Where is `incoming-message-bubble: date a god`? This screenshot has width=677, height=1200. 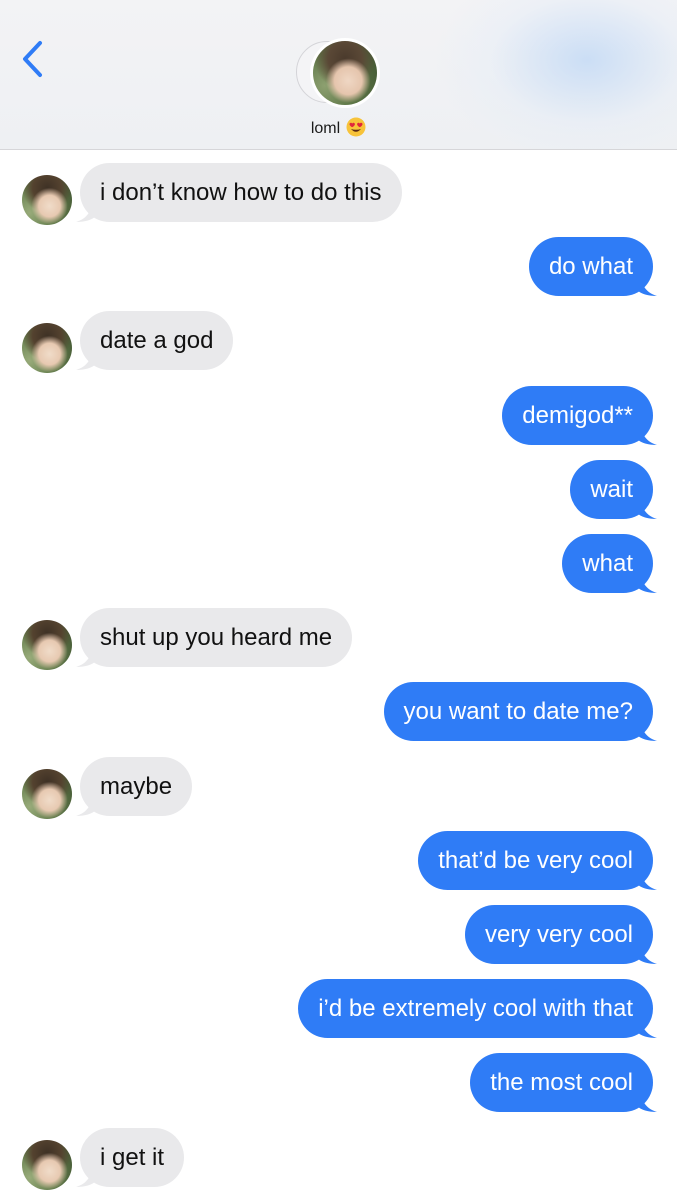
incoming-message-bubble: date a god is located at coordinates (157, 340).